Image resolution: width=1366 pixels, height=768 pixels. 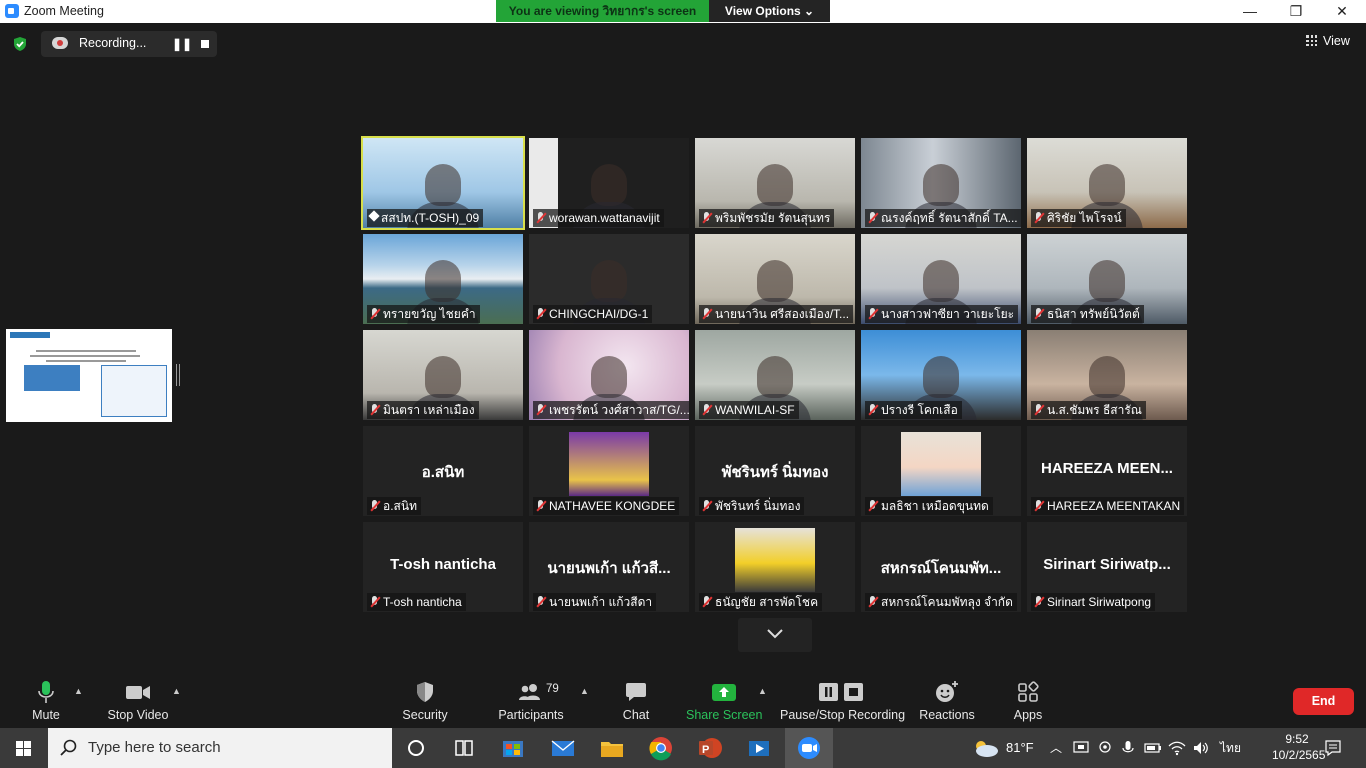 I want to click on pause-recording-button: ❚❚, so click(x=182, y=44).